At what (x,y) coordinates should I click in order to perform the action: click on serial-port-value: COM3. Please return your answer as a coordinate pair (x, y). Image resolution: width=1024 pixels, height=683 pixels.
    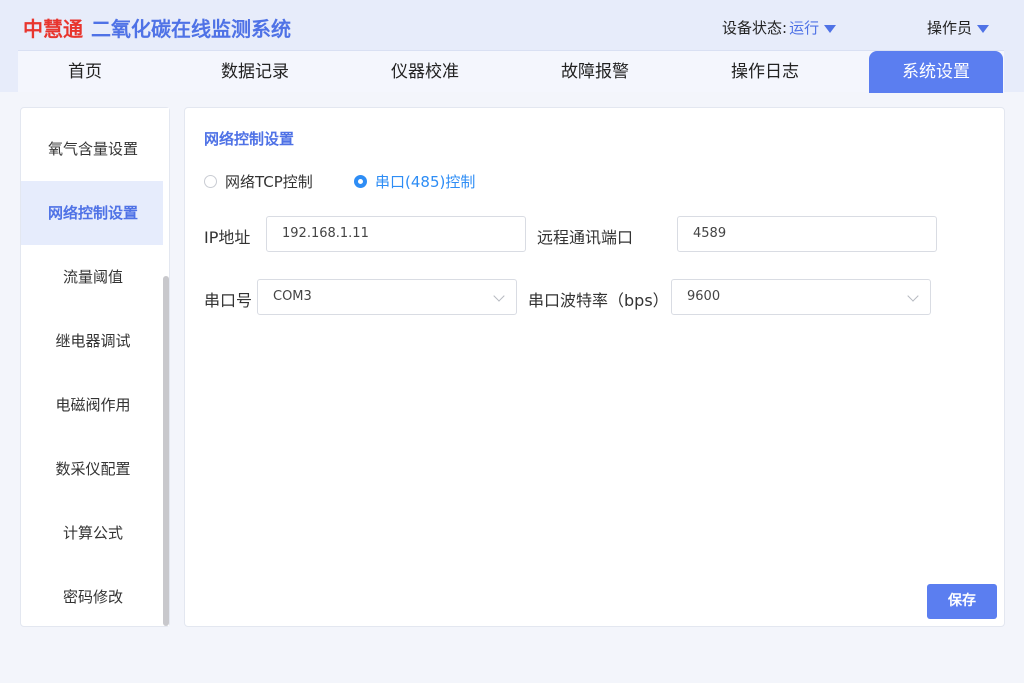
    Looking at the image, I should click on (292, 296).